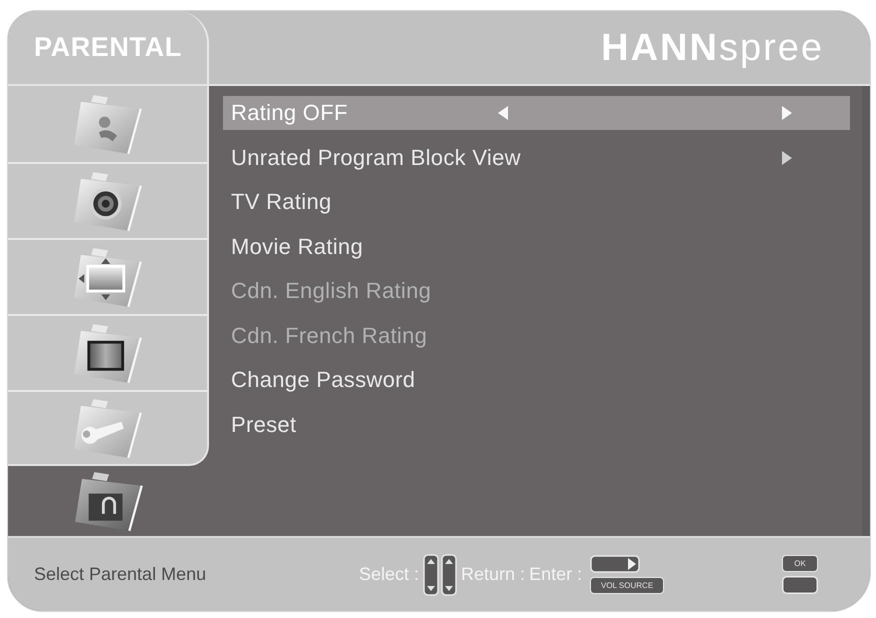 This screenshot has width=876, height=618. Describe the element at coordinates (800, 585) in the screenshot. I see `key-icon` at that location.